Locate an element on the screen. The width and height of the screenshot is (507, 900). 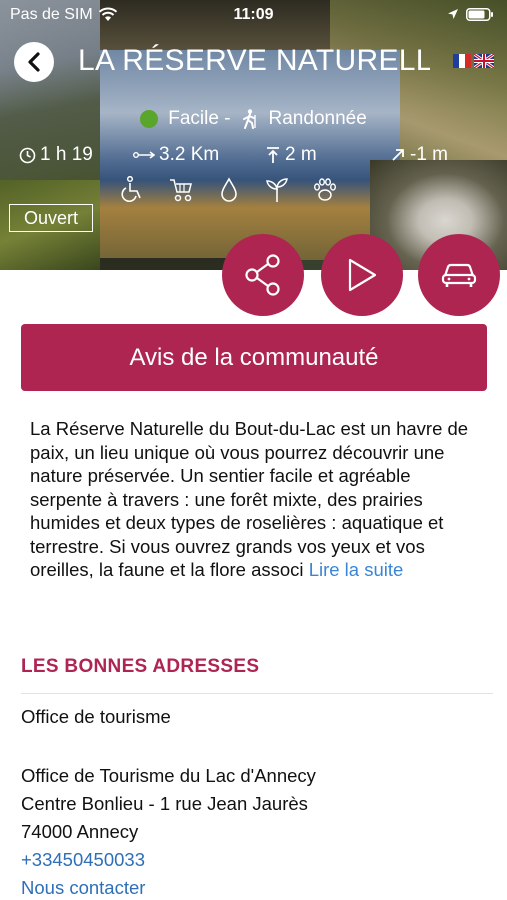
descent-value: -1 m is located at coordinates (429, 154).